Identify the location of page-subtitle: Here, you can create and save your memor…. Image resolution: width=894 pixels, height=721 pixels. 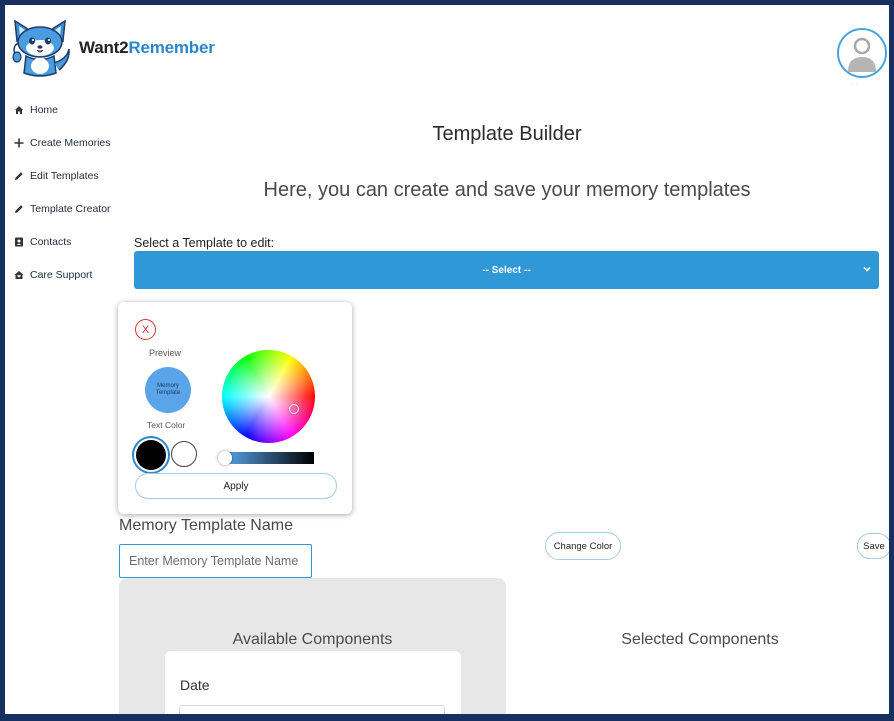
(507, 190).